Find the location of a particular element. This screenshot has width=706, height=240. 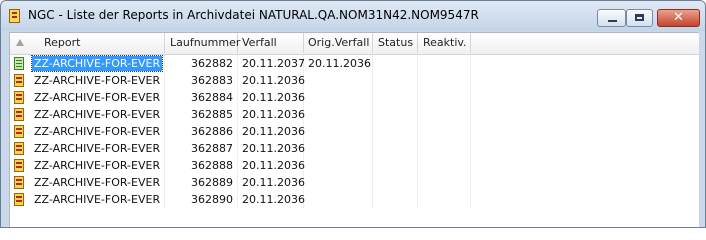

laufnummer-cell: 362889 is located at coordinates (201, 182).